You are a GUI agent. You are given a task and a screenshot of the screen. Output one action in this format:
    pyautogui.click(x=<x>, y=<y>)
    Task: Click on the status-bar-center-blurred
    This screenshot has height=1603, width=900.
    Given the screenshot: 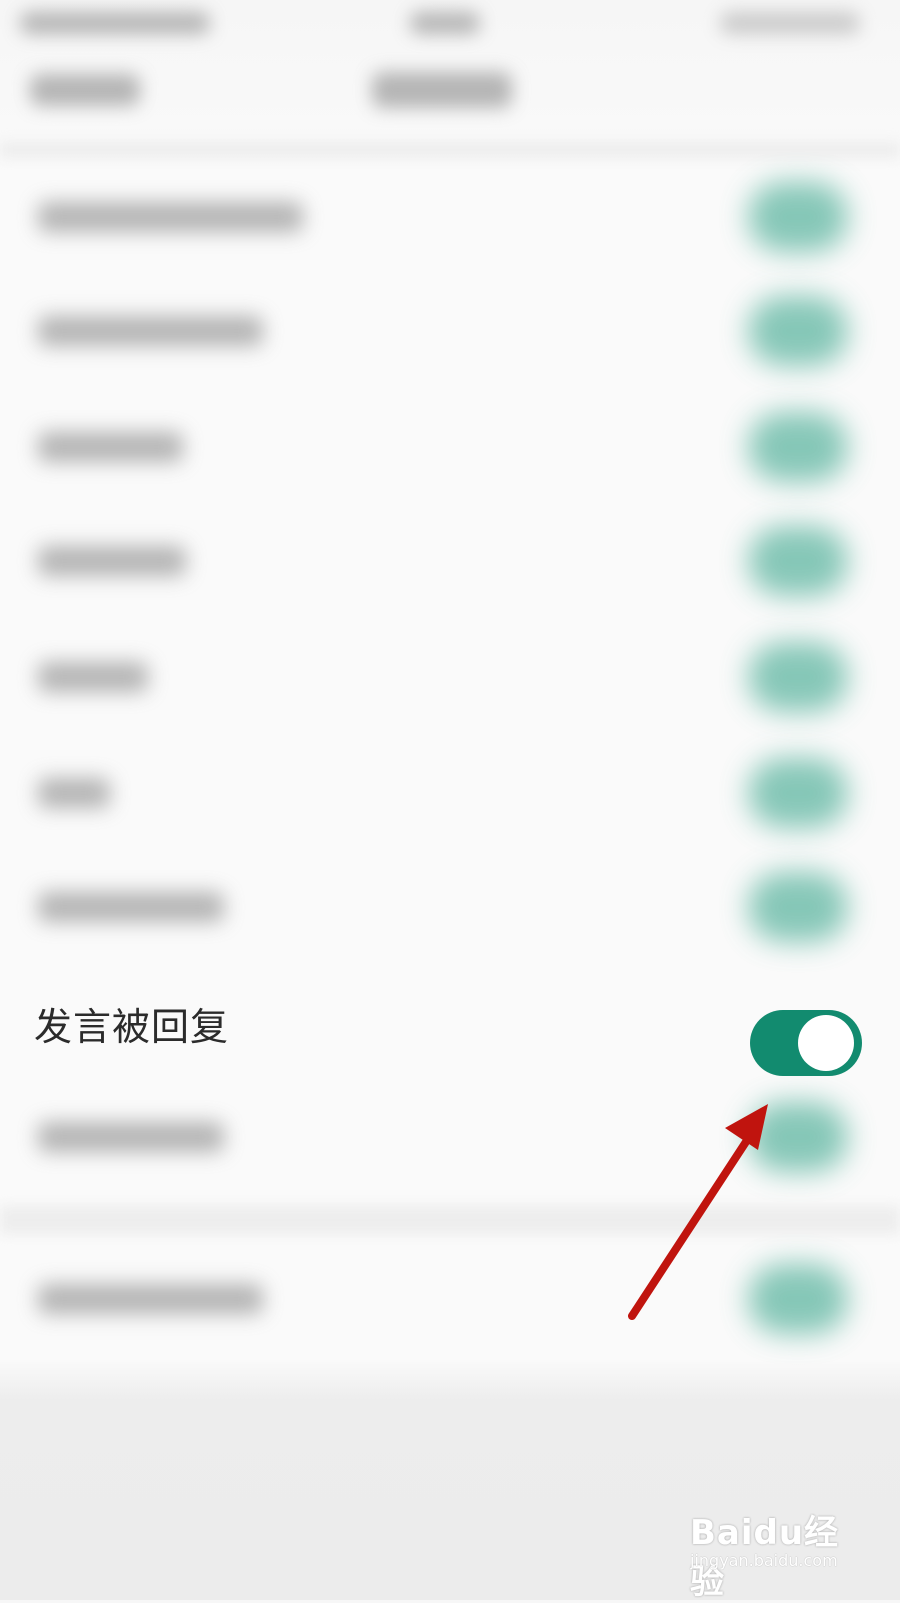 What is the action you would take?
    pyautogui.click(x=445, y=23)
    